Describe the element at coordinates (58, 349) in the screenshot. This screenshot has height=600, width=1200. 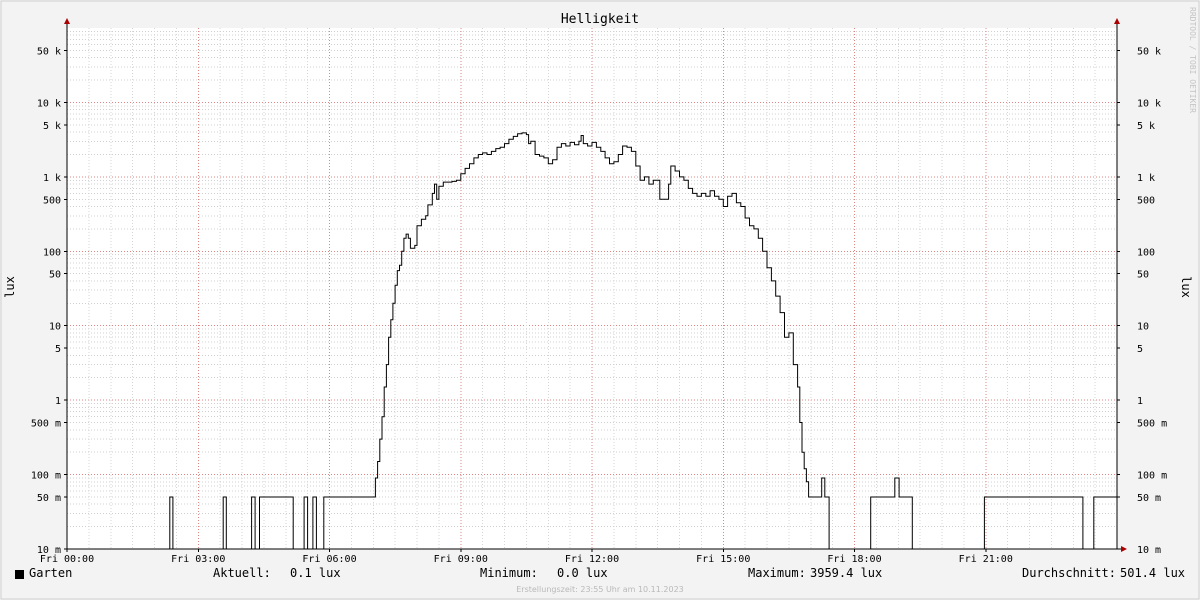
I see `y-tick-label-left: 5` at that location.